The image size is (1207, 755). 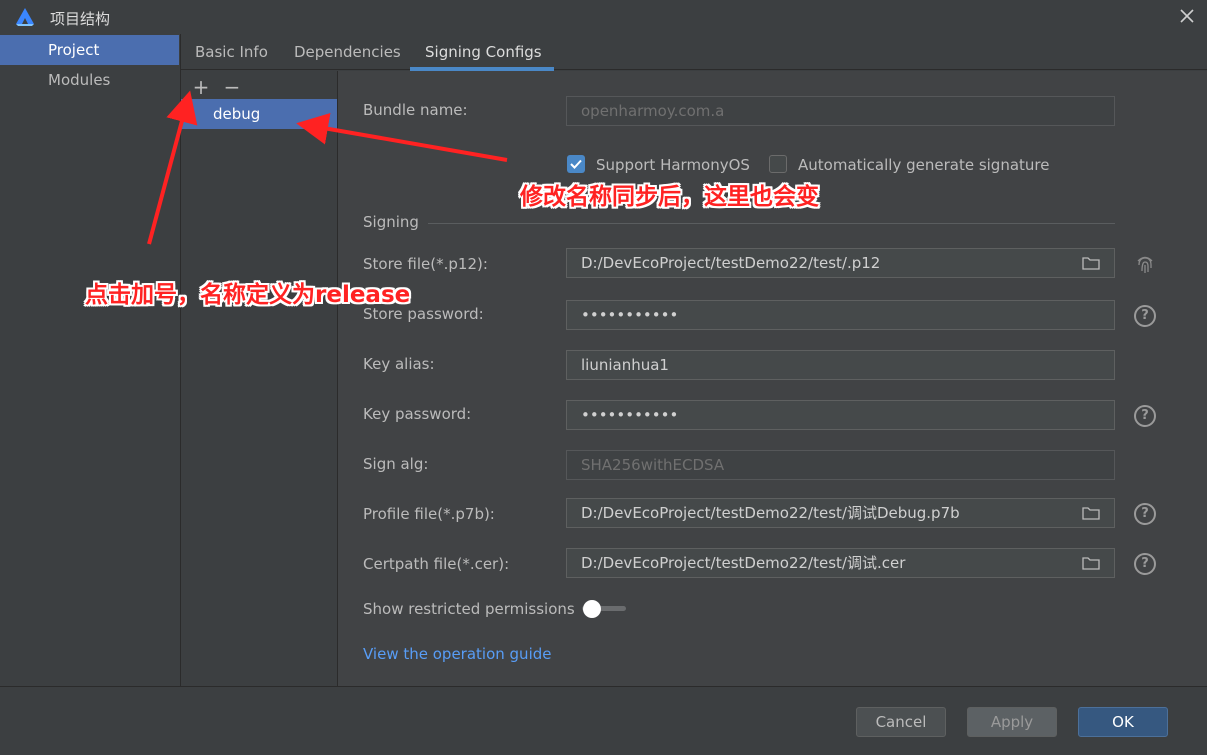 I want to click on support-harmonyos-label: Support HarmonyOS, so click(x=673, y=165).